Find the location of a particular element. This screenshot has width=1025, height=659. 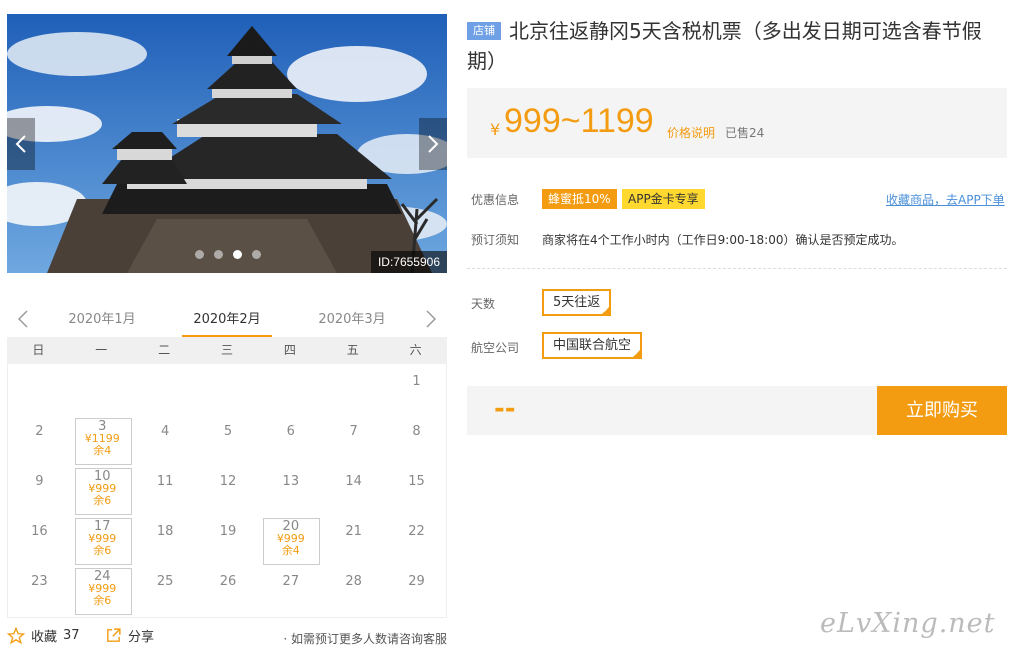

favorite-label: 收藏 is located at coordinates (44, 637).